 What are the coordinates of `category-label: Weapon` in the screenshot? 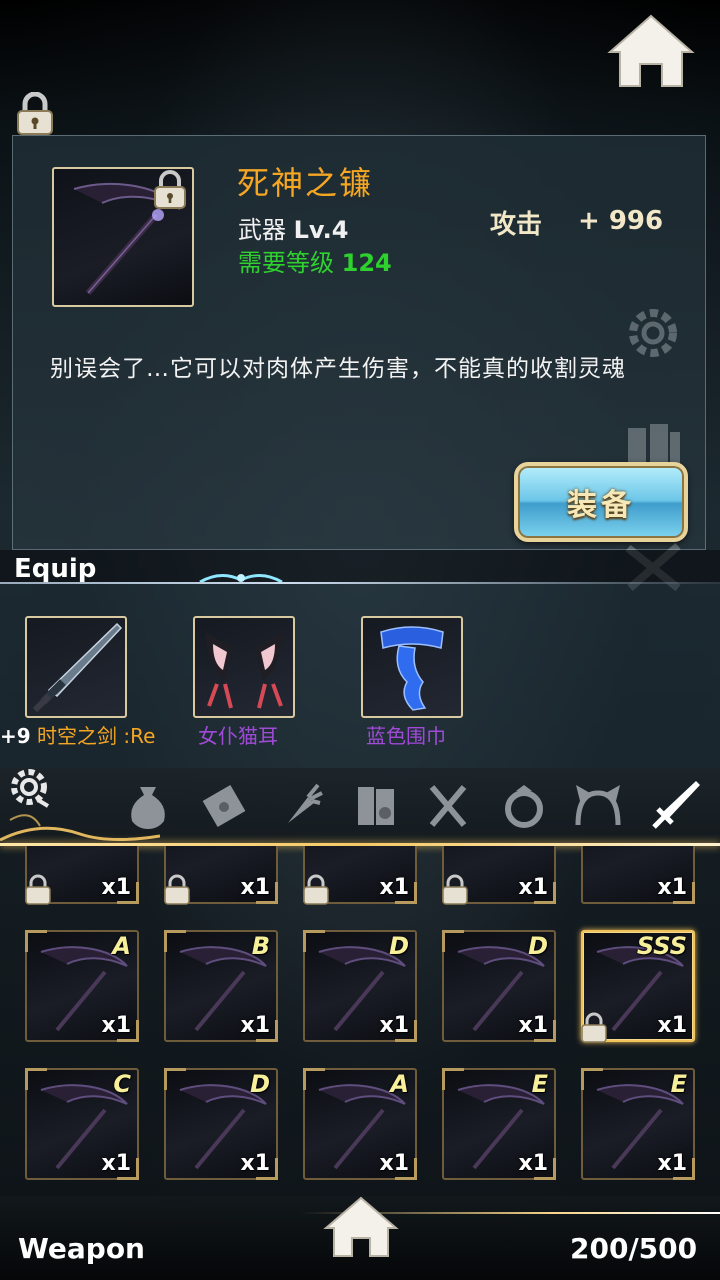 It's located at (81, 1248).